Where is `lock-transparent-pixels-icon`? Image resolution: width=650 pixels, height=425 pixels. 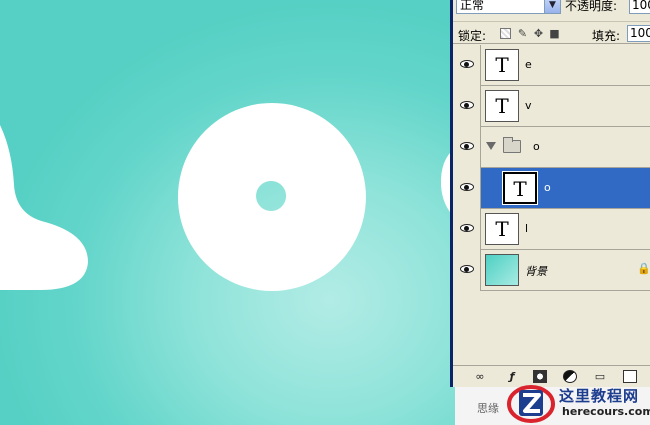
lock-transparent-pixels-icon is located at coordinates (505, 33).